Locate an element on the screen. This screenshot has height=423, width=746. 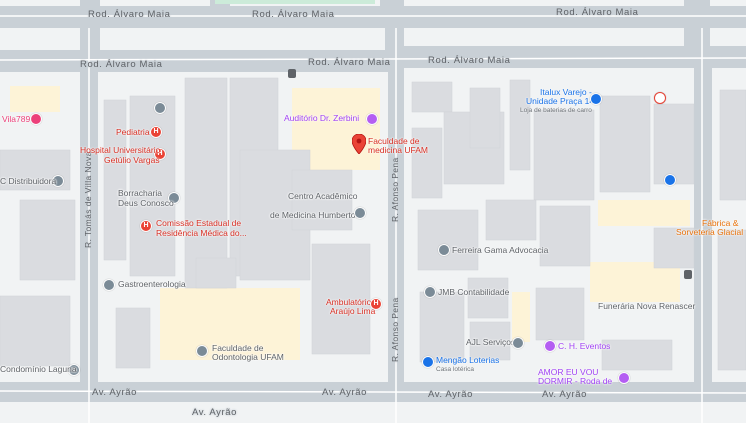
poi-italux-line2: Unidade Praça 14 is located at coordinates (560, 101).